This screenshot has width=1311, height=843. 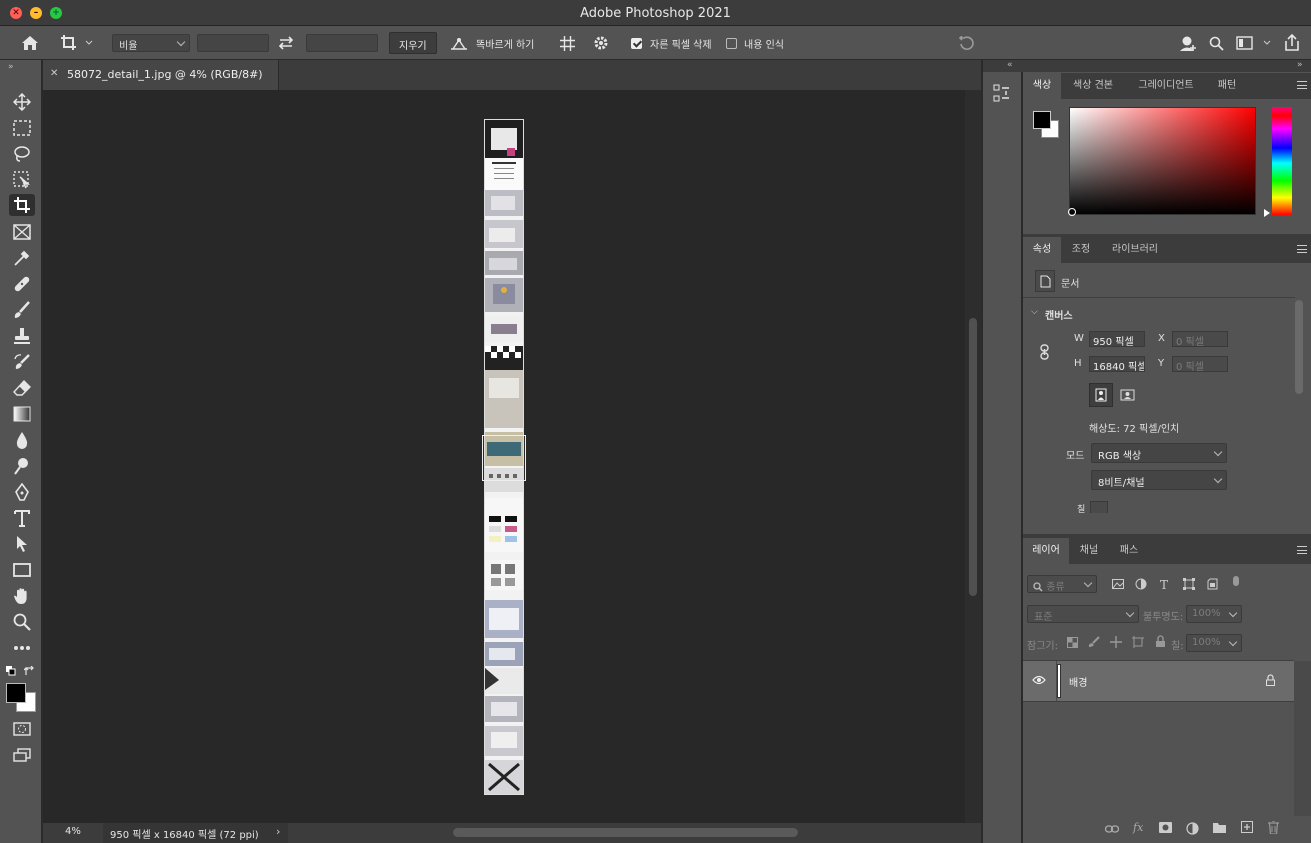 I want to click on lock-all-icon, so click(x=1160, y=642).